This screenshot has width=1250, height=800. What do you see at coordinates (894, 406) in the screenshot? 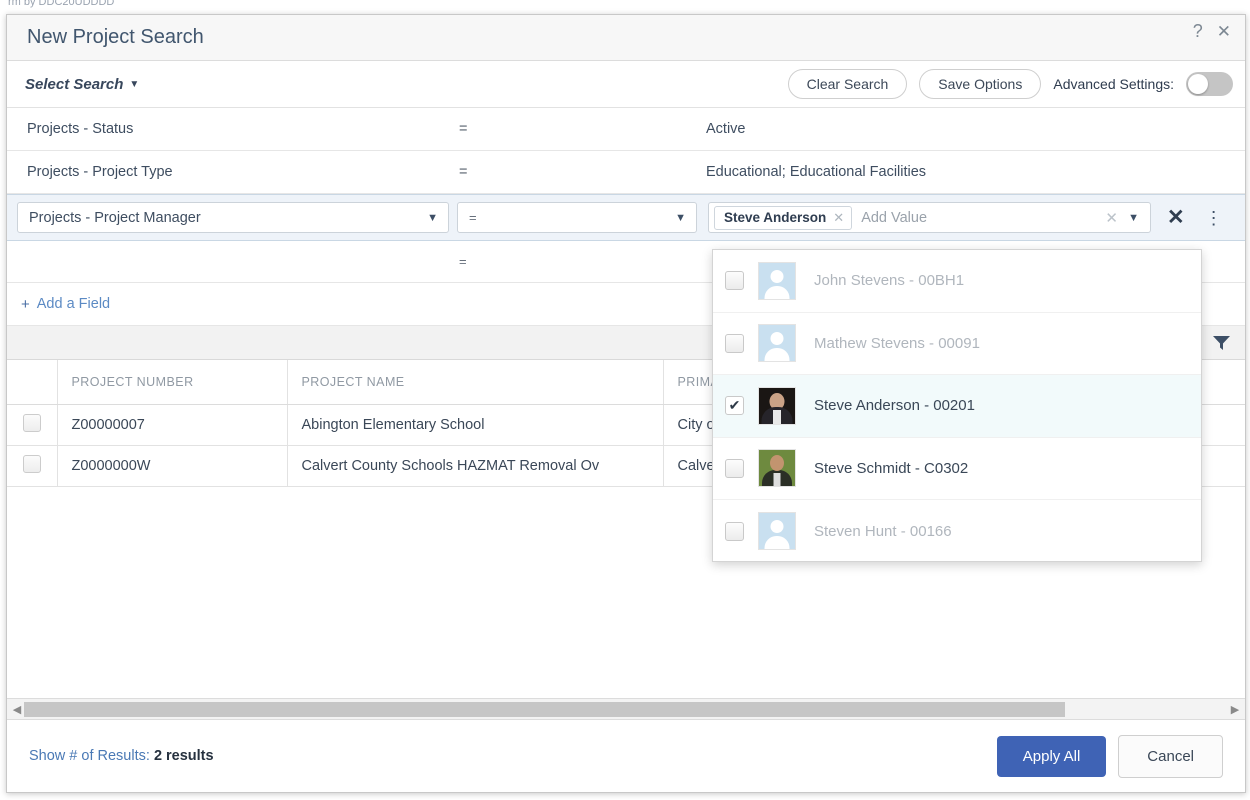
I see `option-label: Steve Anderson - 00201` at bounding box center [894, 406].